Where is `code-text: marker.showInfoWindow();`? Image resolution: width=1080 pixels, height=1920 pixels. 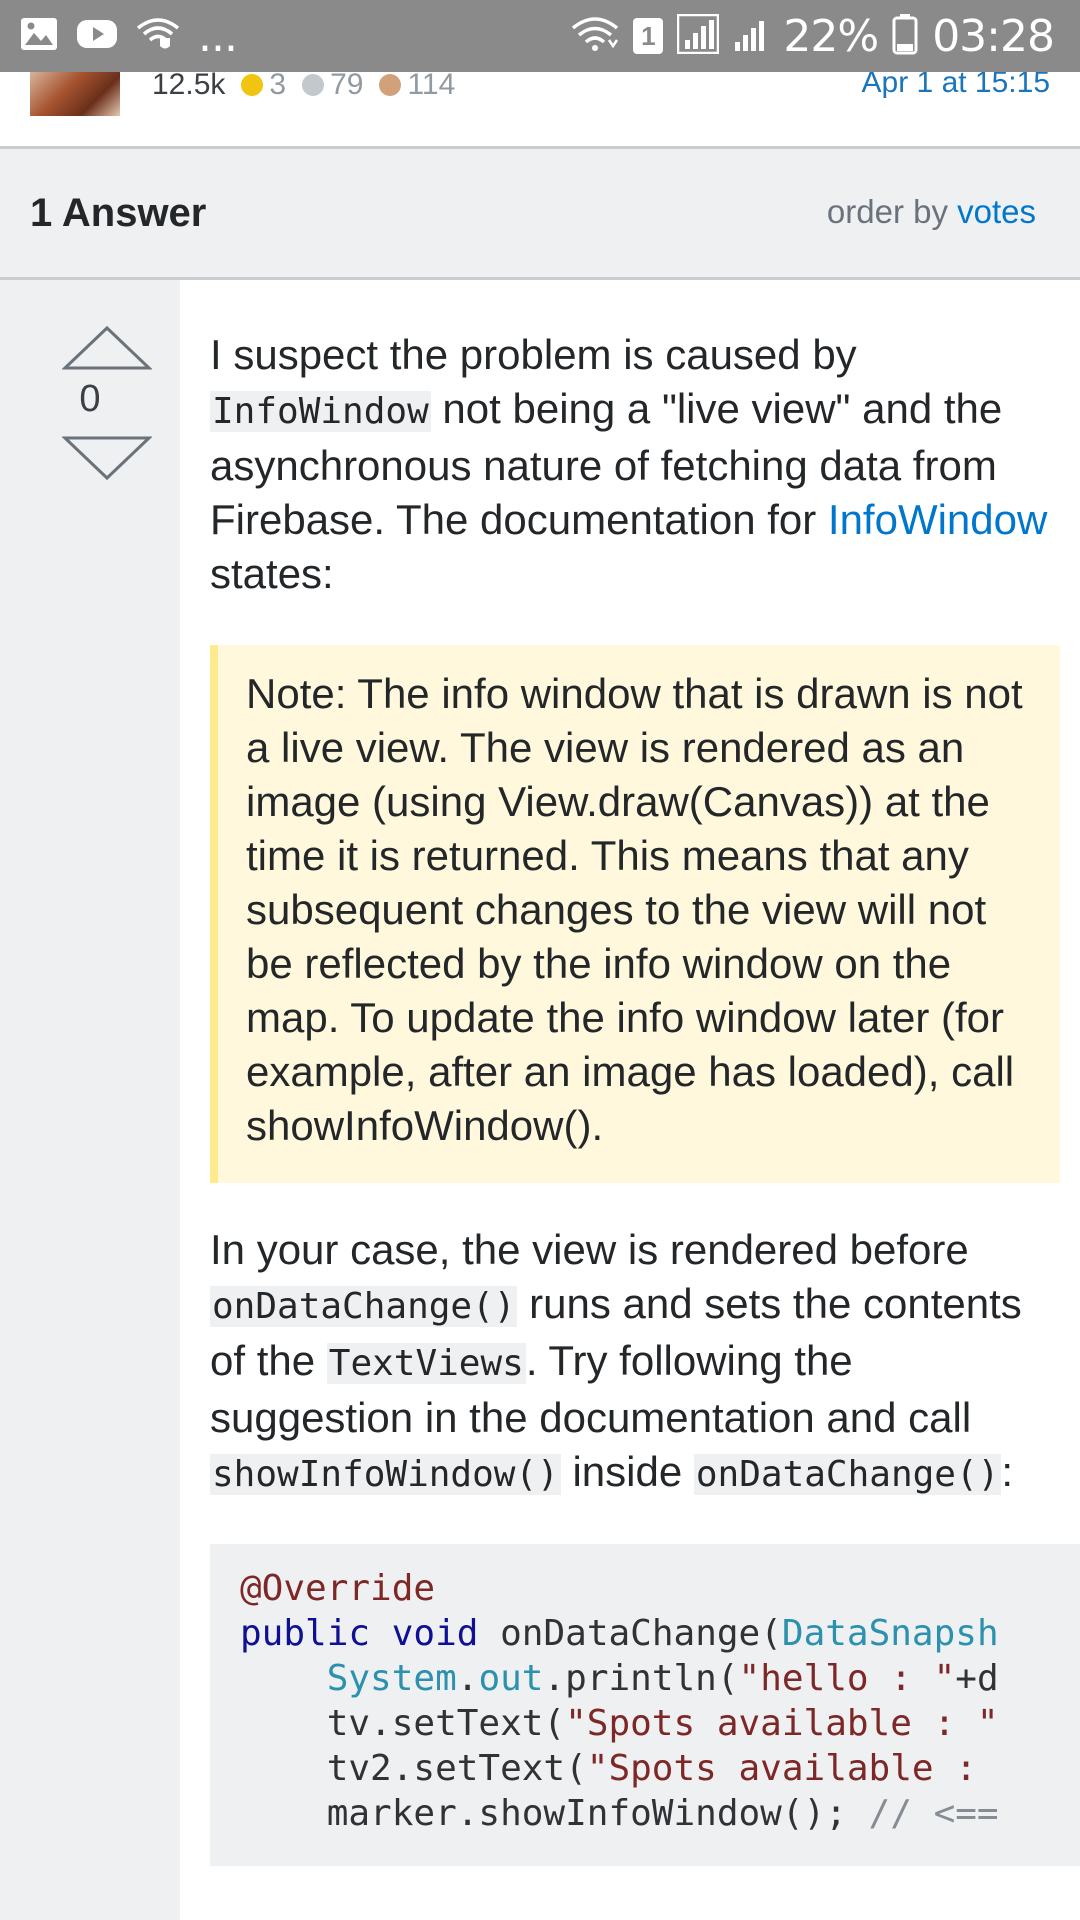 code-text: marker.showInfoWindow(); is located at coordinates (554, 1813).